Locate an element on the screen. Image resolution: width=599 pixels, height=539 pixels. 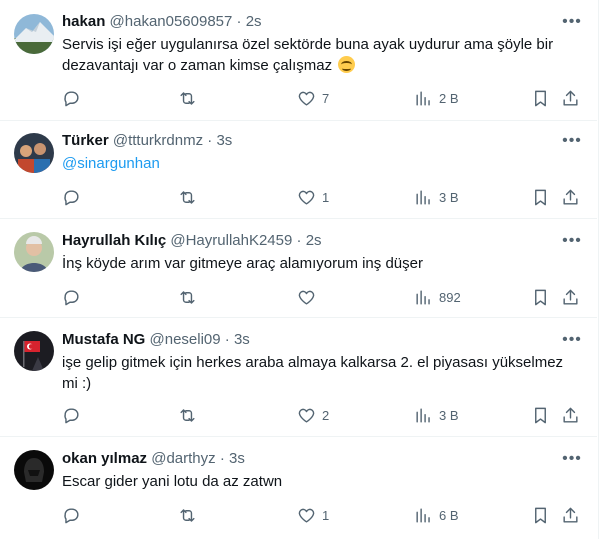
tweet-actions: 892 is located at coordinates (298, 297).